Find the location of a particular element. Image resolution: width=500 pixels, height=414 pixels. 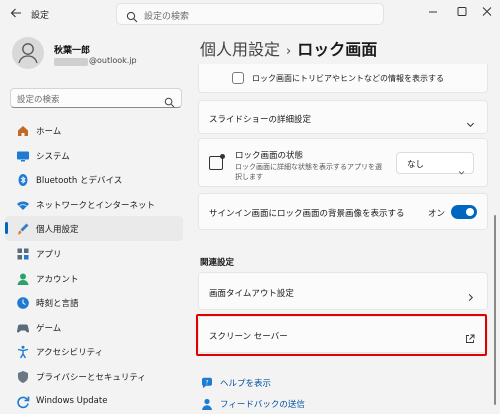

sidebar-item-windows-update: Windows Update is located at coordinates (94, 401).